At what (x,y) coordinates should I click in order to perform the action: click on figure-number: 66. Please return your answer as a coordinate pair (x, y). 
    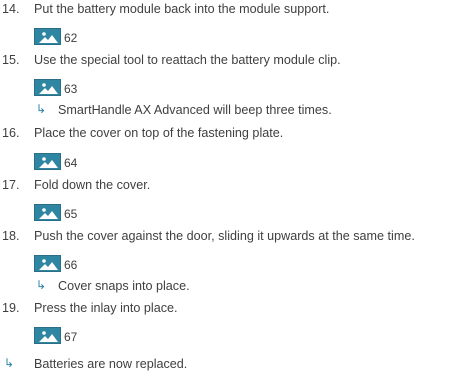
    Looking at the image, I should click on (71, 265).